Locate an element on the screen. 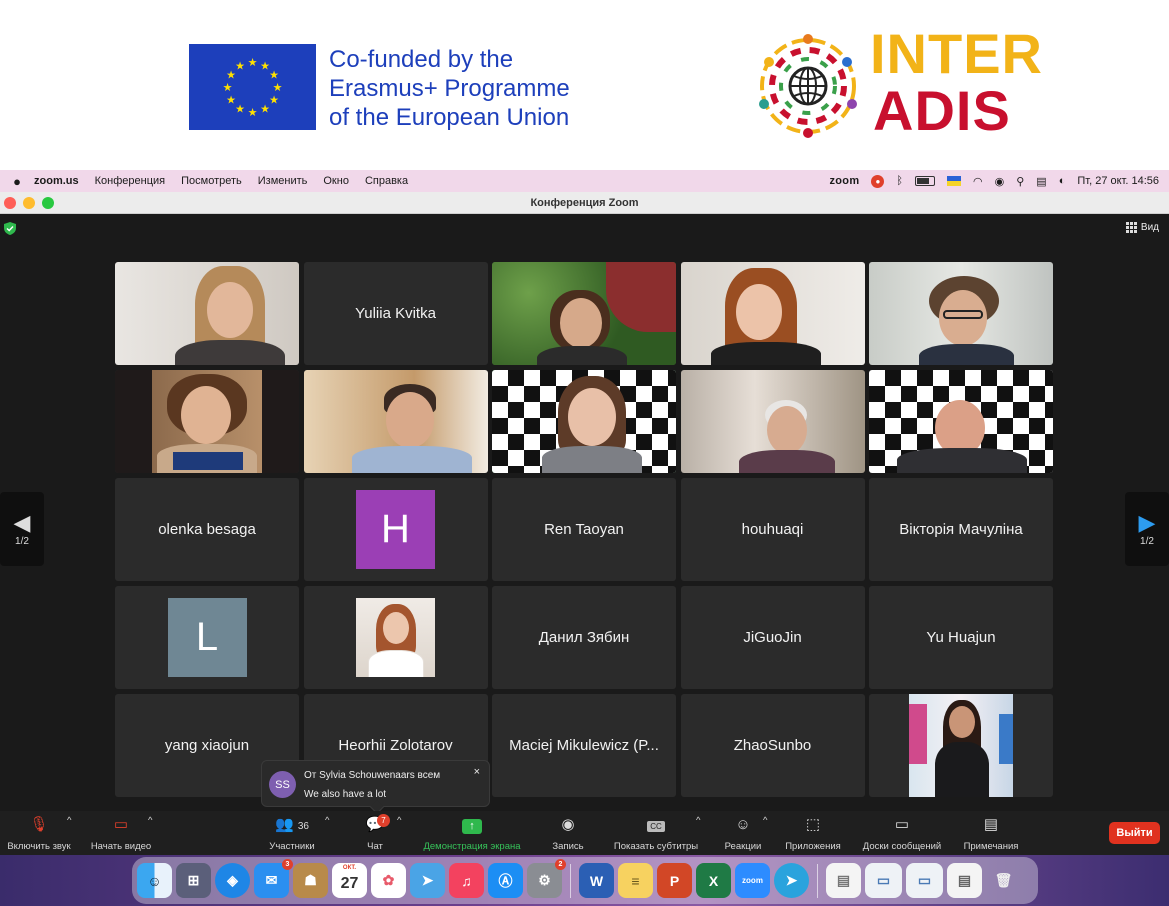  contacts-icon: ☗ is located at coordinates (310, 880).